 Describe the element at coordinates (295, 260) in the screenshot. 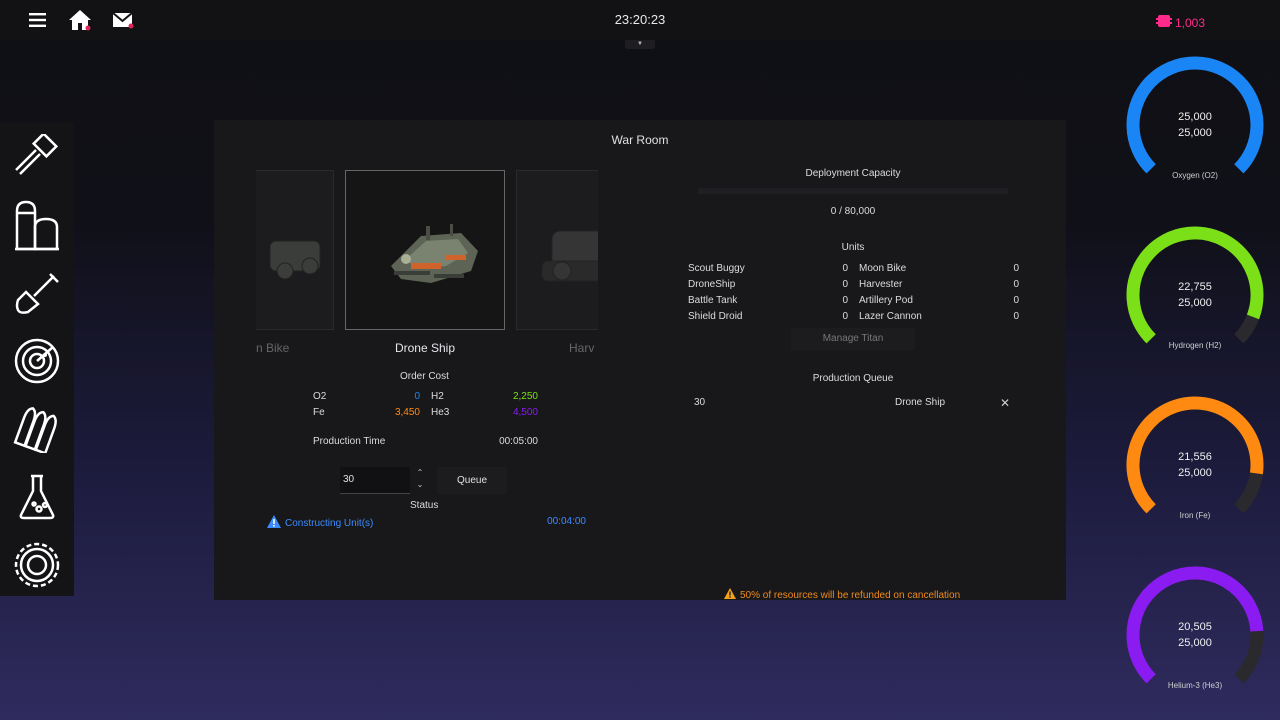

I see `moon-bike-image` at that location.